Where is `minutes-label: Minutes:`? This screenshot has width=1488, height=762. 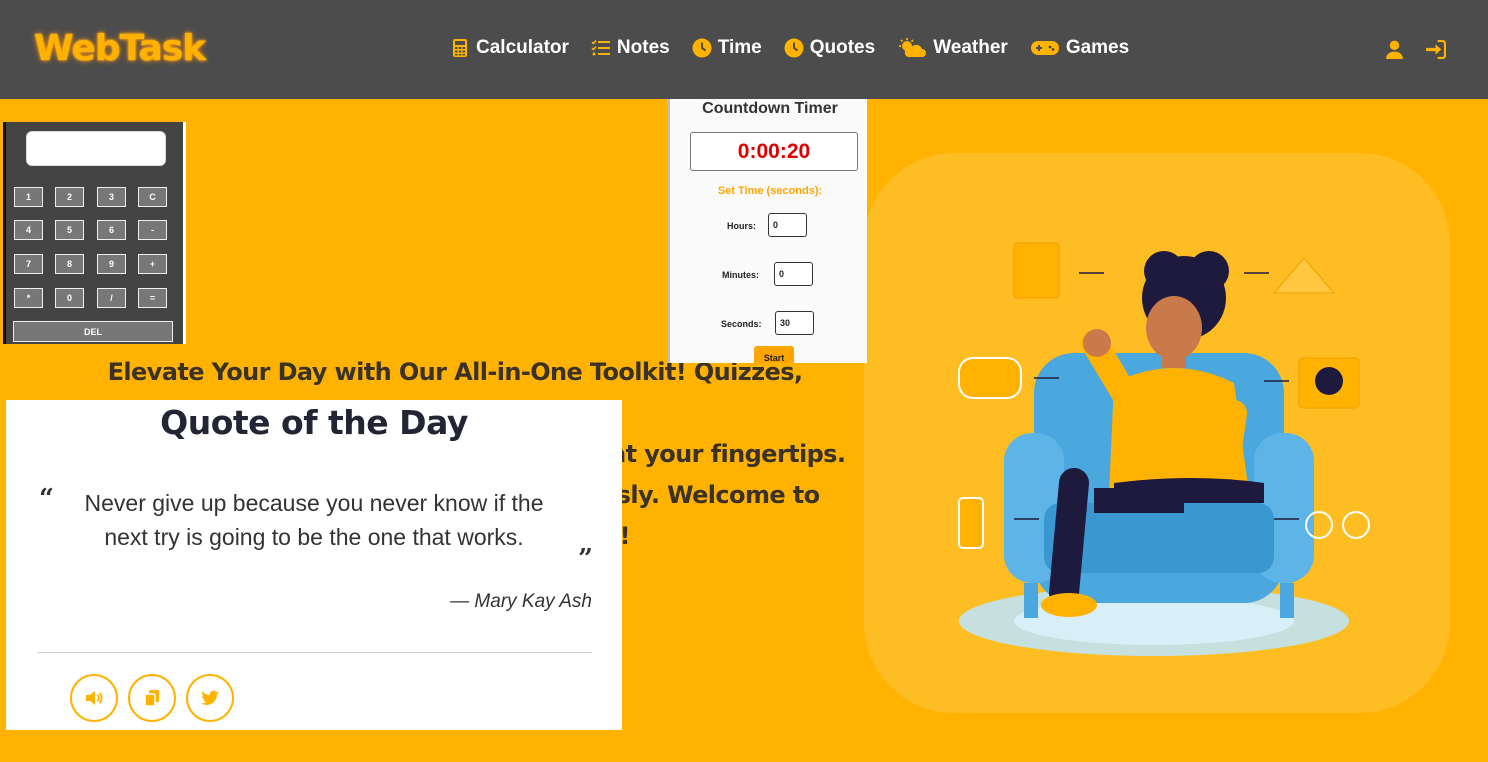
minutes-label: Minutes: is located at coordinates (740, 275).